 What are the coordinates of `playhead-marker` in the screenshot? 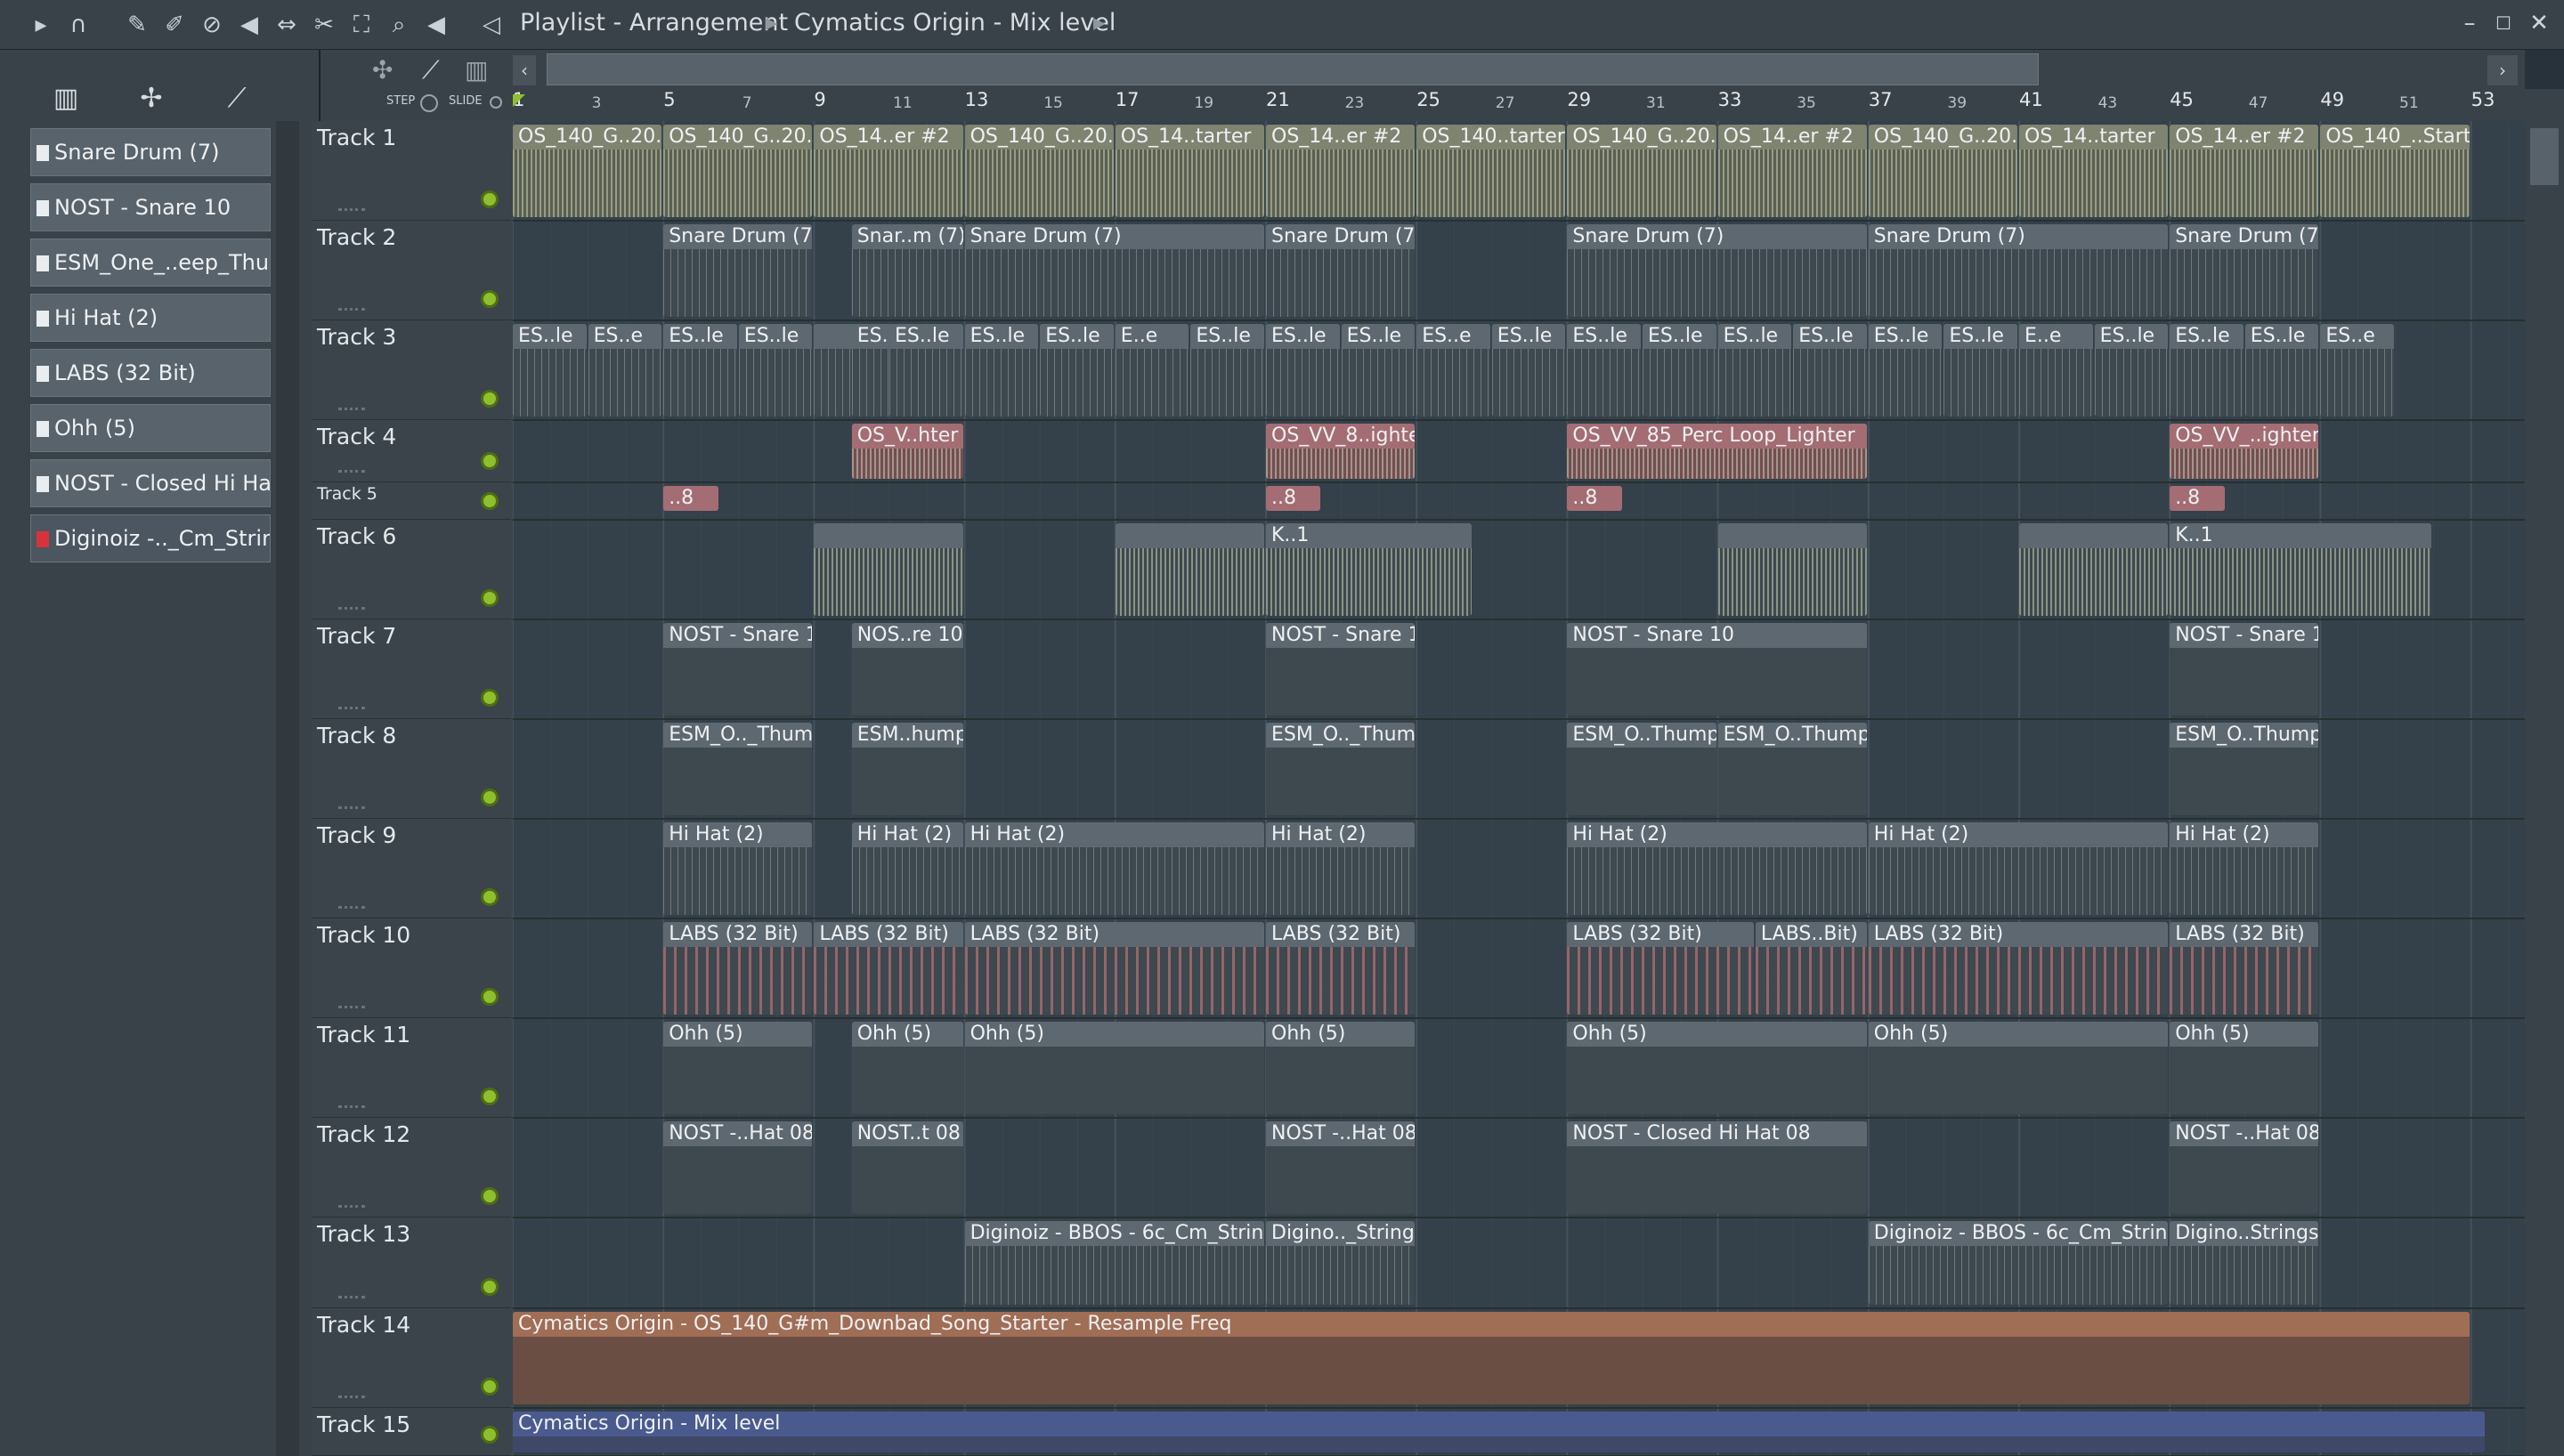 It's located at (519, 100).